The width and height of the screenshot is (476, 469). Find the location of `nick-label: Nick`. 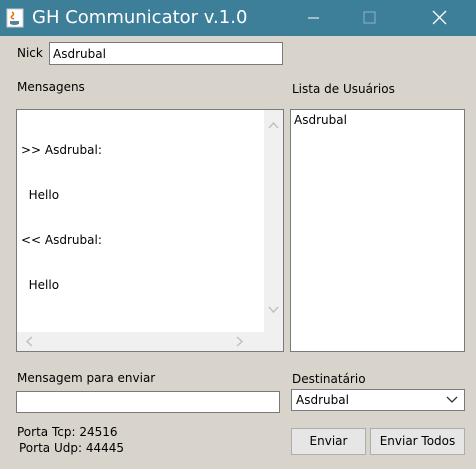

nick-label: Nick is located at coordinates (30, 53).